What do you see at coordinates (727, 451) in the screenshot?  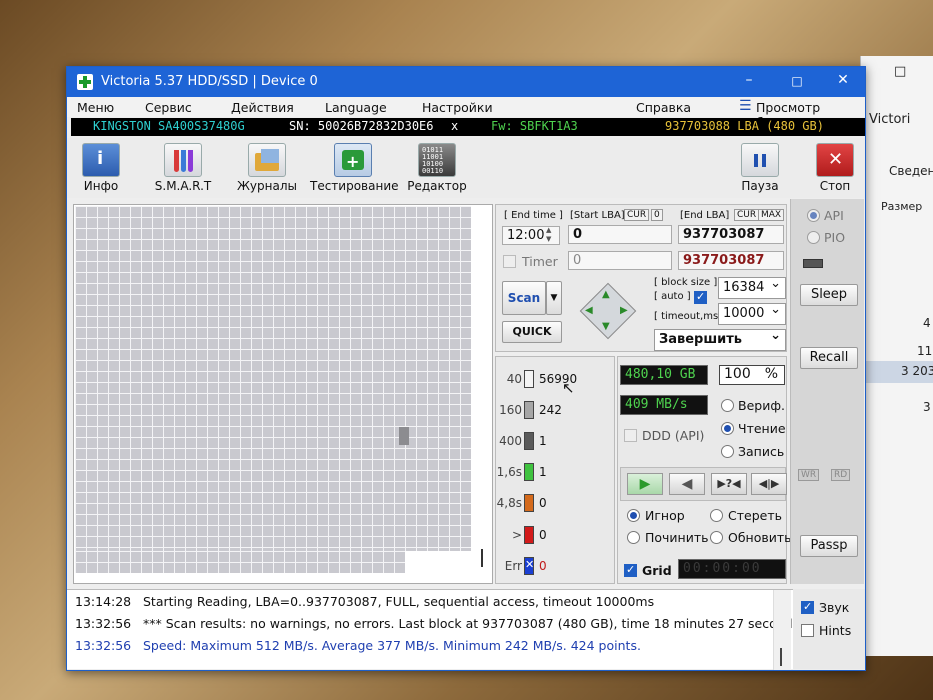 I see `write-radio` at bounding box center [727, 451].